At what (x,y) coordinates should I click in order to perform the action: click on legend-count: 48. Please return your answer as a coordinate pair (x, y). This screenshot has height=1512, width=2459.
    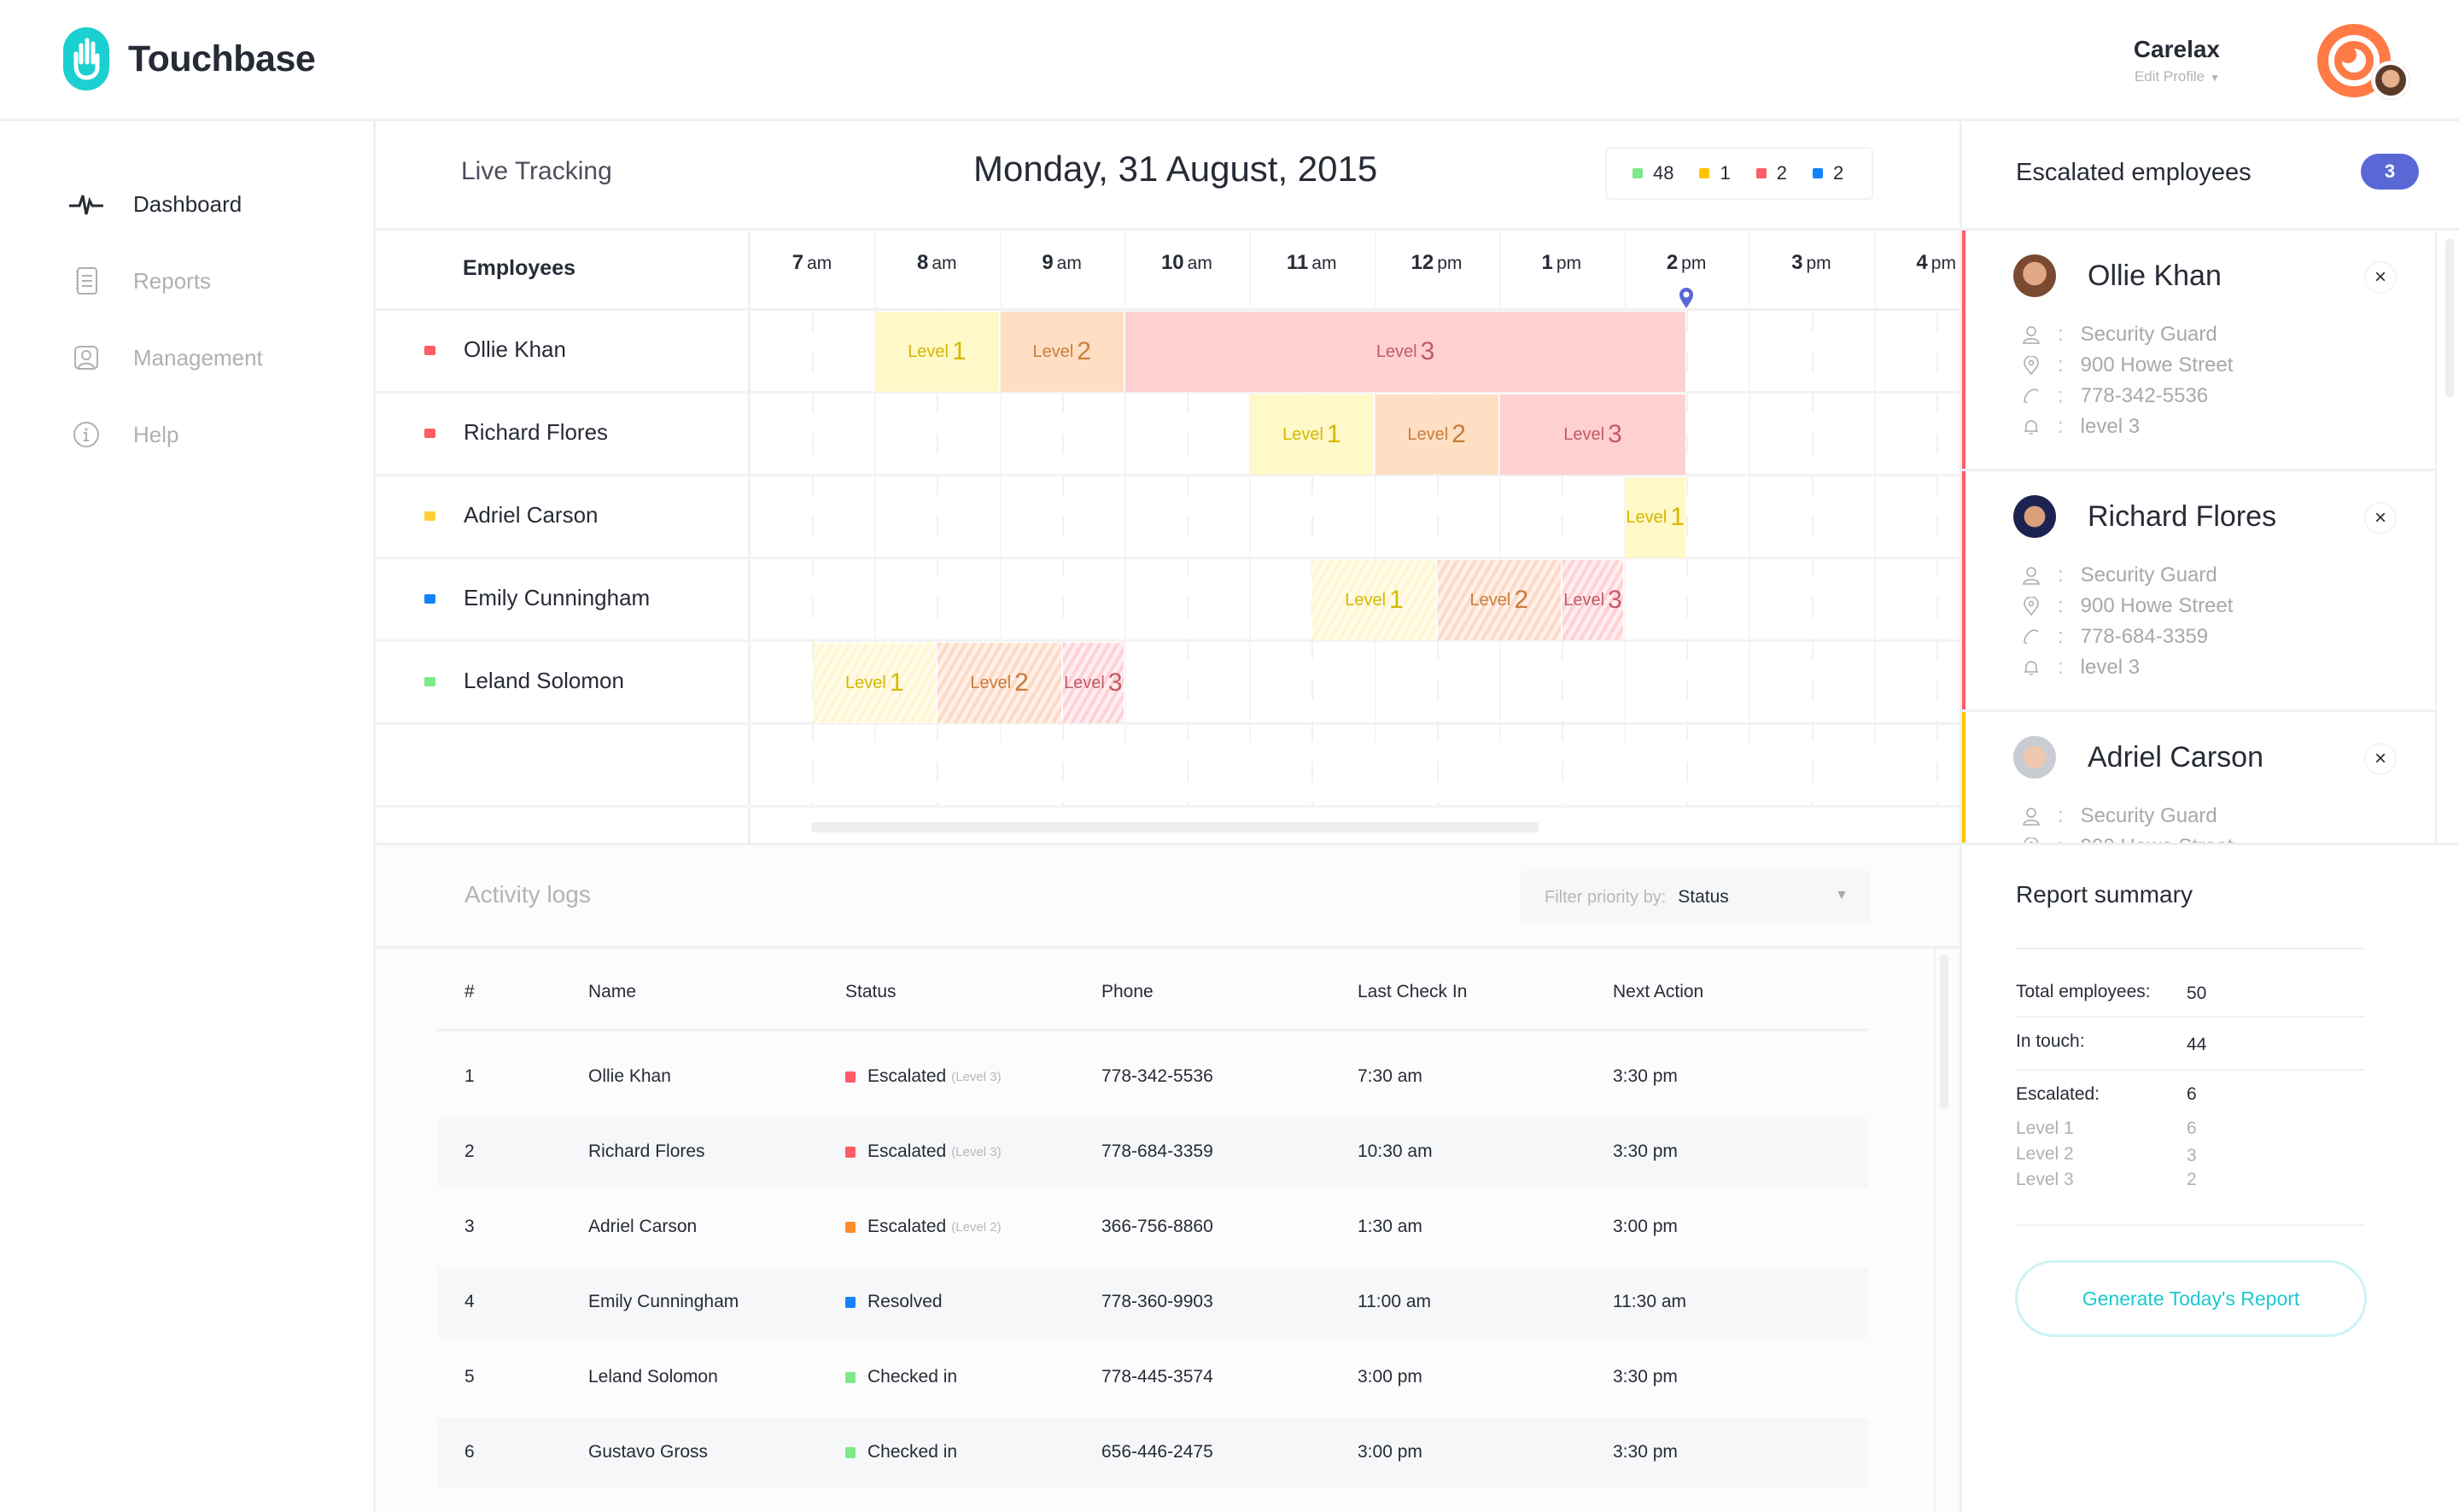
    Looking at the image, I should click on (1663, 173).